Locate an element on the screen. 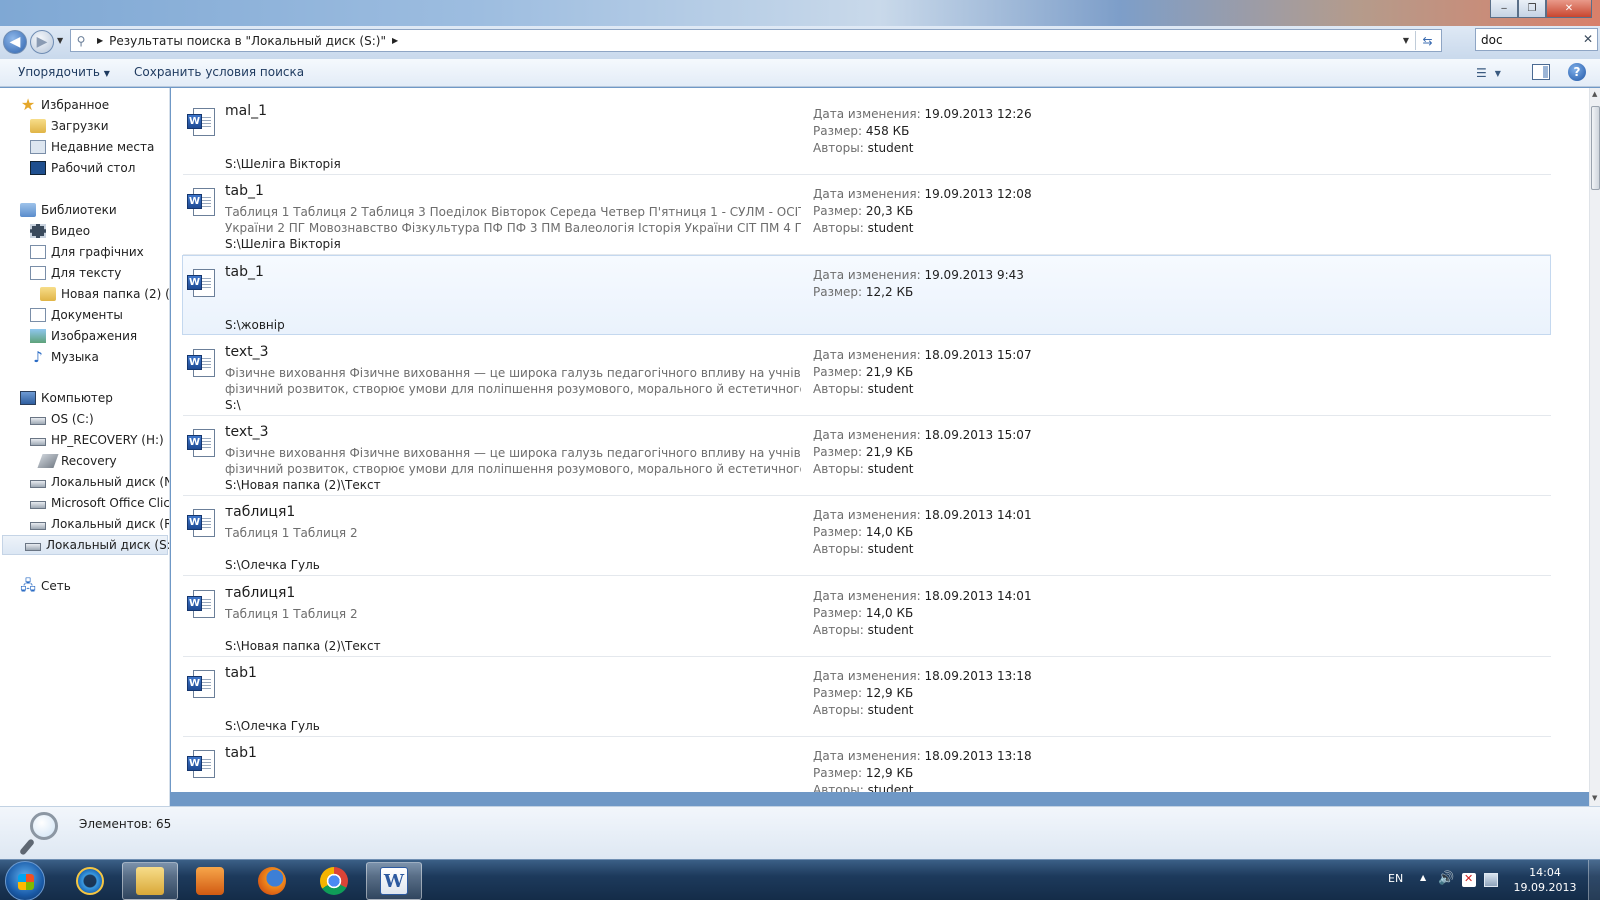 Image resolution: width=1600 pixels, height=900 pixels. back-button: ◀ is located at coordinates (15, 42).